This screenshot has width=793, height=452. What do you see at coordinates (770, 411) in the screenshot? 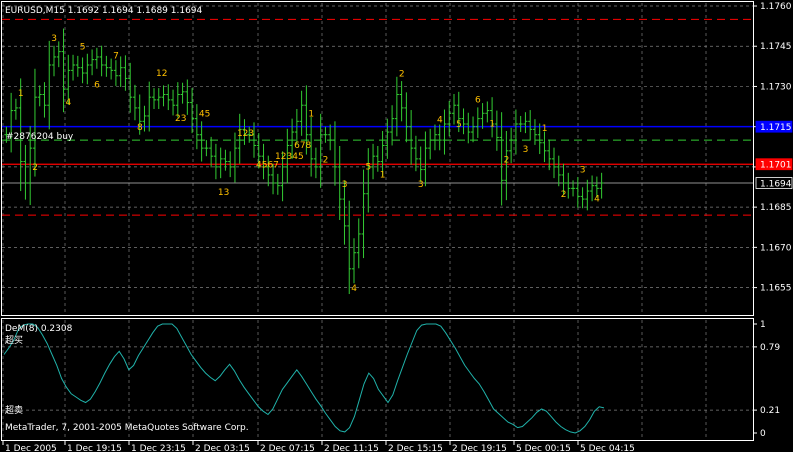
I see `indicator-tick-label: 0.21` at bounding box center [770, 411].